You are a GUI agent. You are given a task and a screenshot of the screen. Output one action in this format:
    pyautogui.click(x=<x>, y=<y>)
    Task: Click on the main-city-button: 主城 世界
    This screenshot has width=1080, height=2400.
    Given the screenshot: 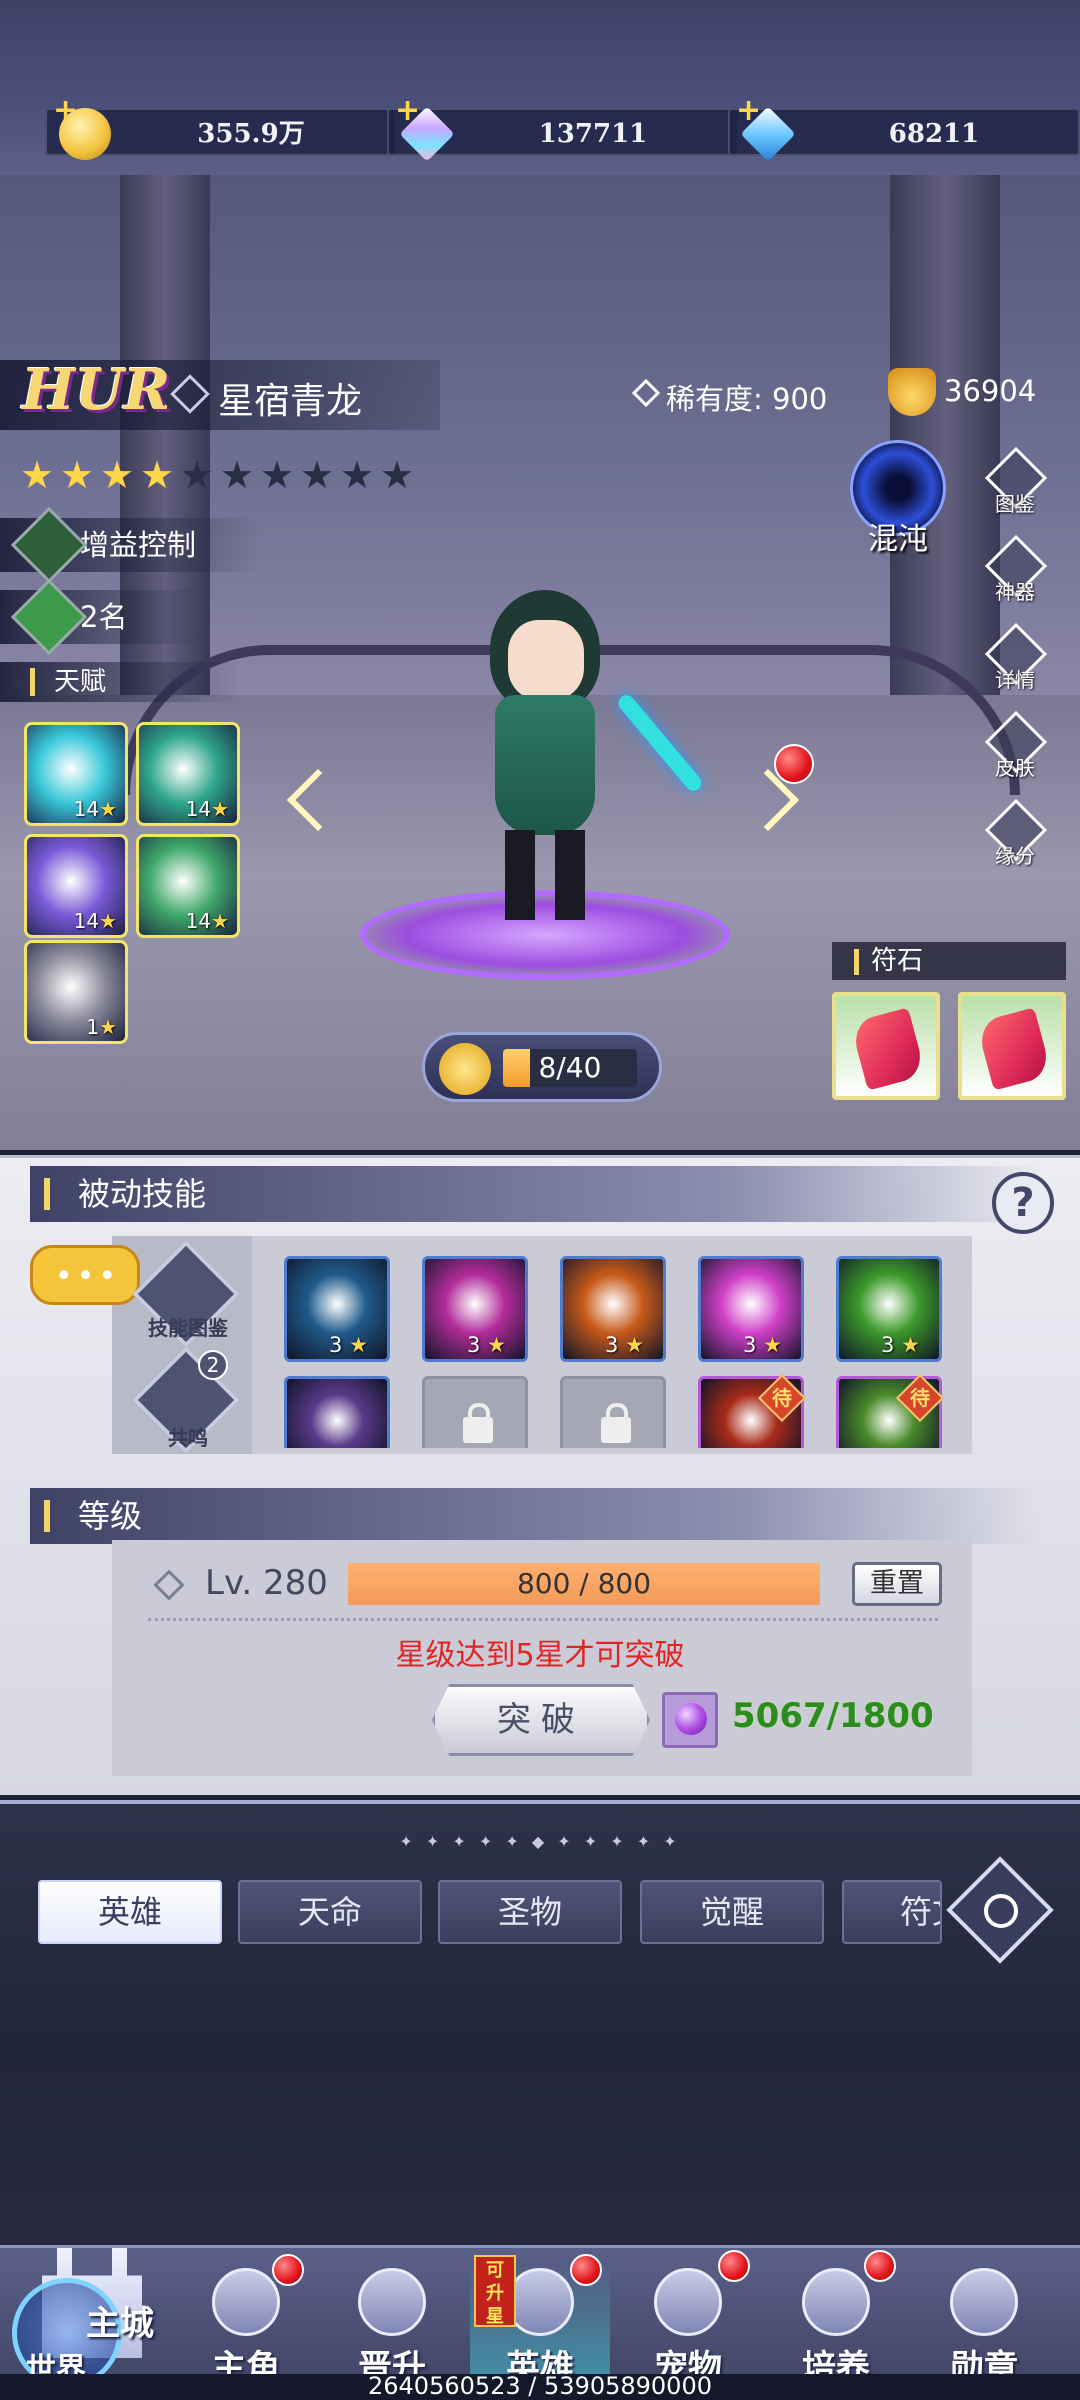 What is the action you would take?
    pyautogui.click(x=92, y=2303)
    